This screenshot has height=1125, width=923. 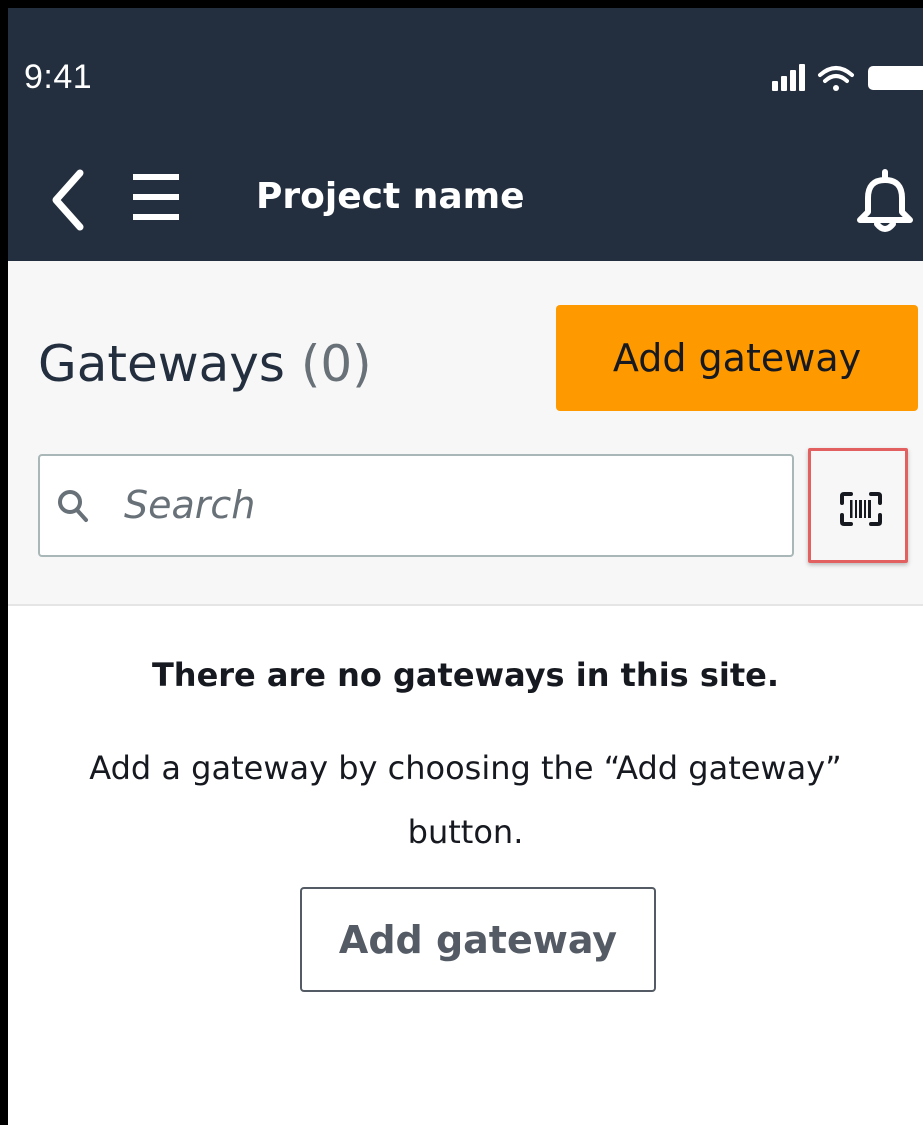 What do you see at coordinates (885, 201) in the screenshot?
I see `bell-icon` at bounding box center [885, 201].